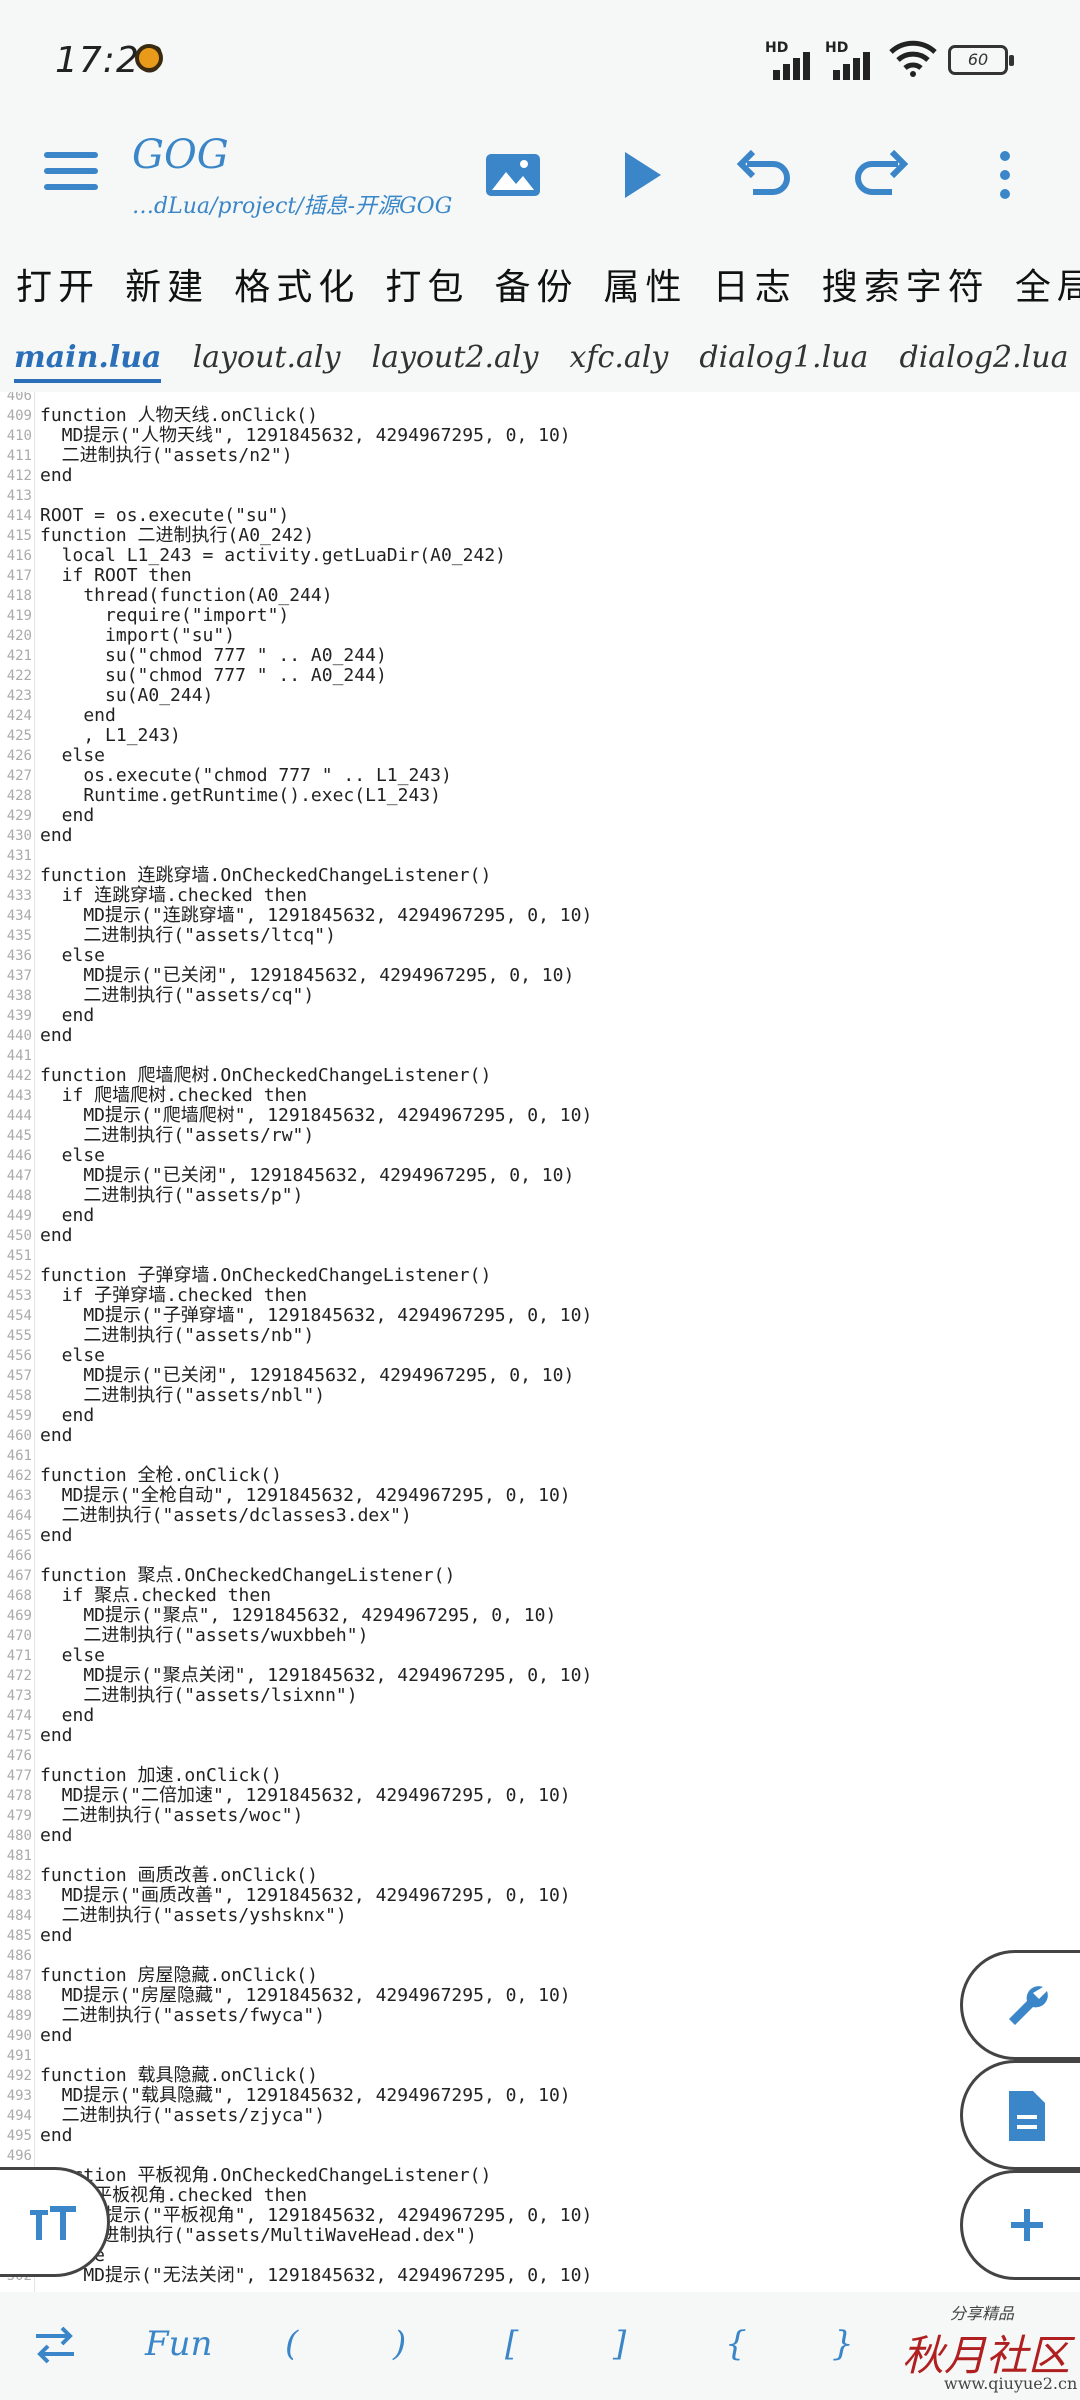 This screenshot has height=2400, width=1080. Describe the element at coordinates (511, 2344) in the screenshot. I see `symbol-button: [` at that location.